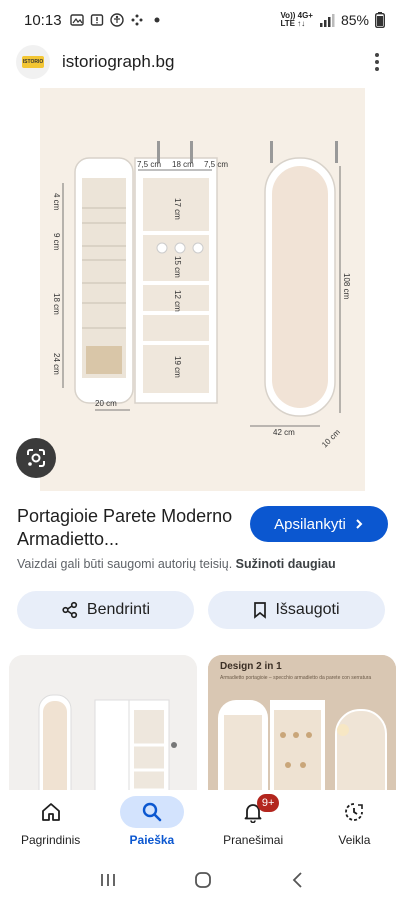 The image size is (405, 900). What do you see at coordinates (106, 403) in the screenshot?
I see `dim-label-12: 20 cm` at bounding box center [106, 403].